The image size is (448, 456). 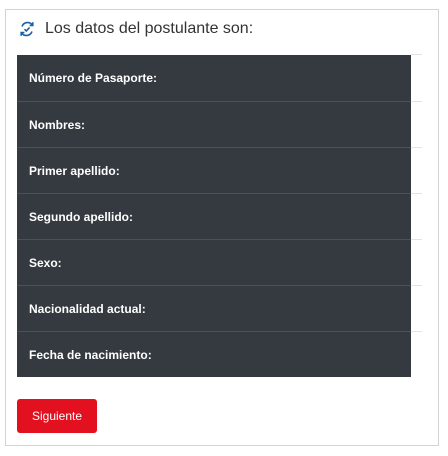 What do you see at coordinates (74, 170) in the screenshot?
I see `field-label: Primer apellido:` at bounding box center [74, 170].